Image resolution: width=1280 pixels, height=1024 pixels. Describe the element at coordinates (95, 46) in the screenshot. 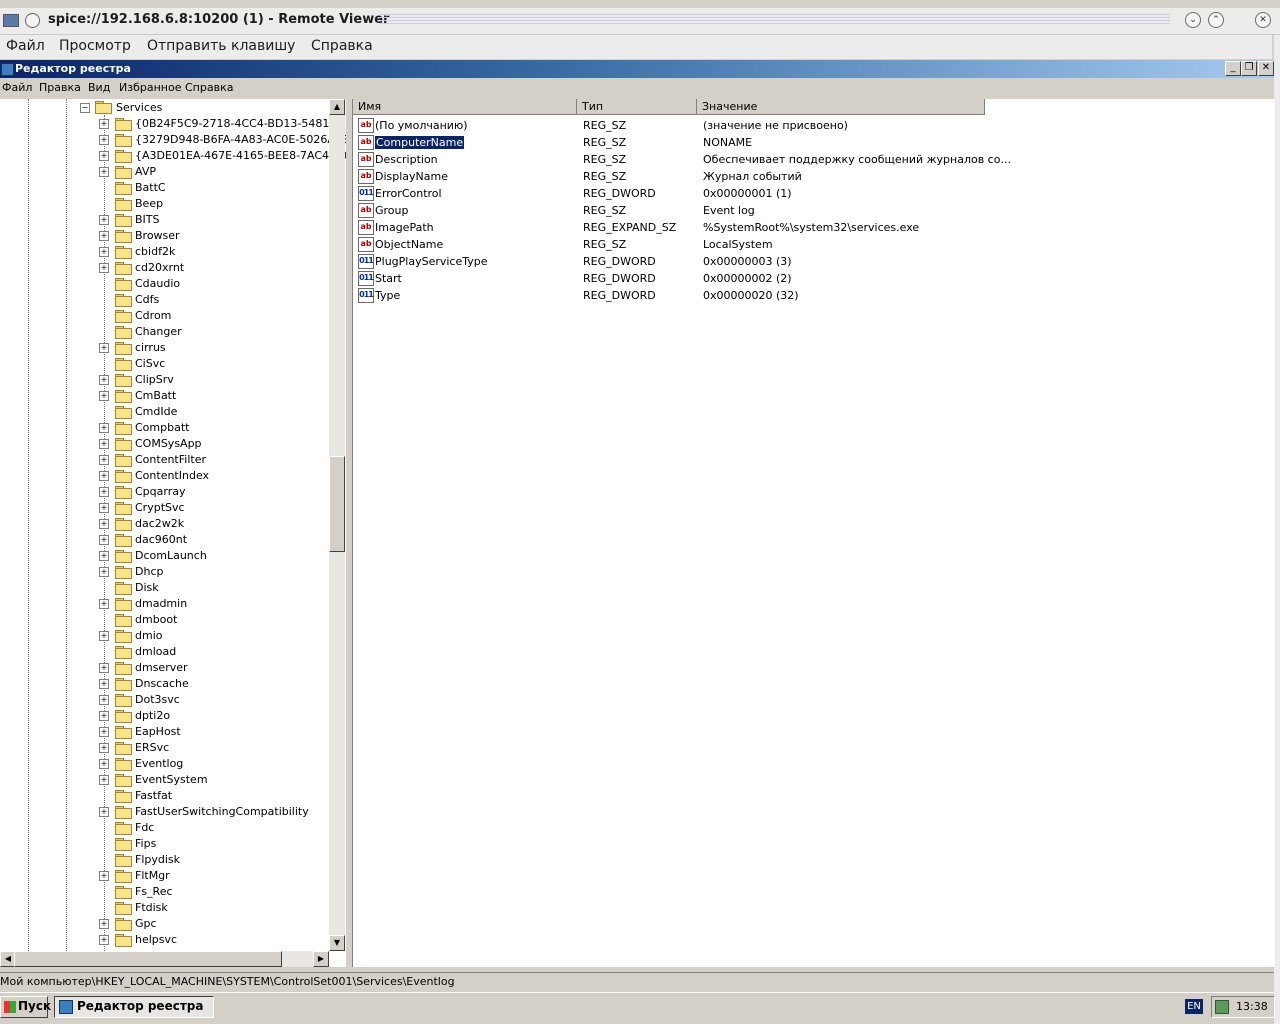

I see `viewer-menu-view: Просмотр` at that location.